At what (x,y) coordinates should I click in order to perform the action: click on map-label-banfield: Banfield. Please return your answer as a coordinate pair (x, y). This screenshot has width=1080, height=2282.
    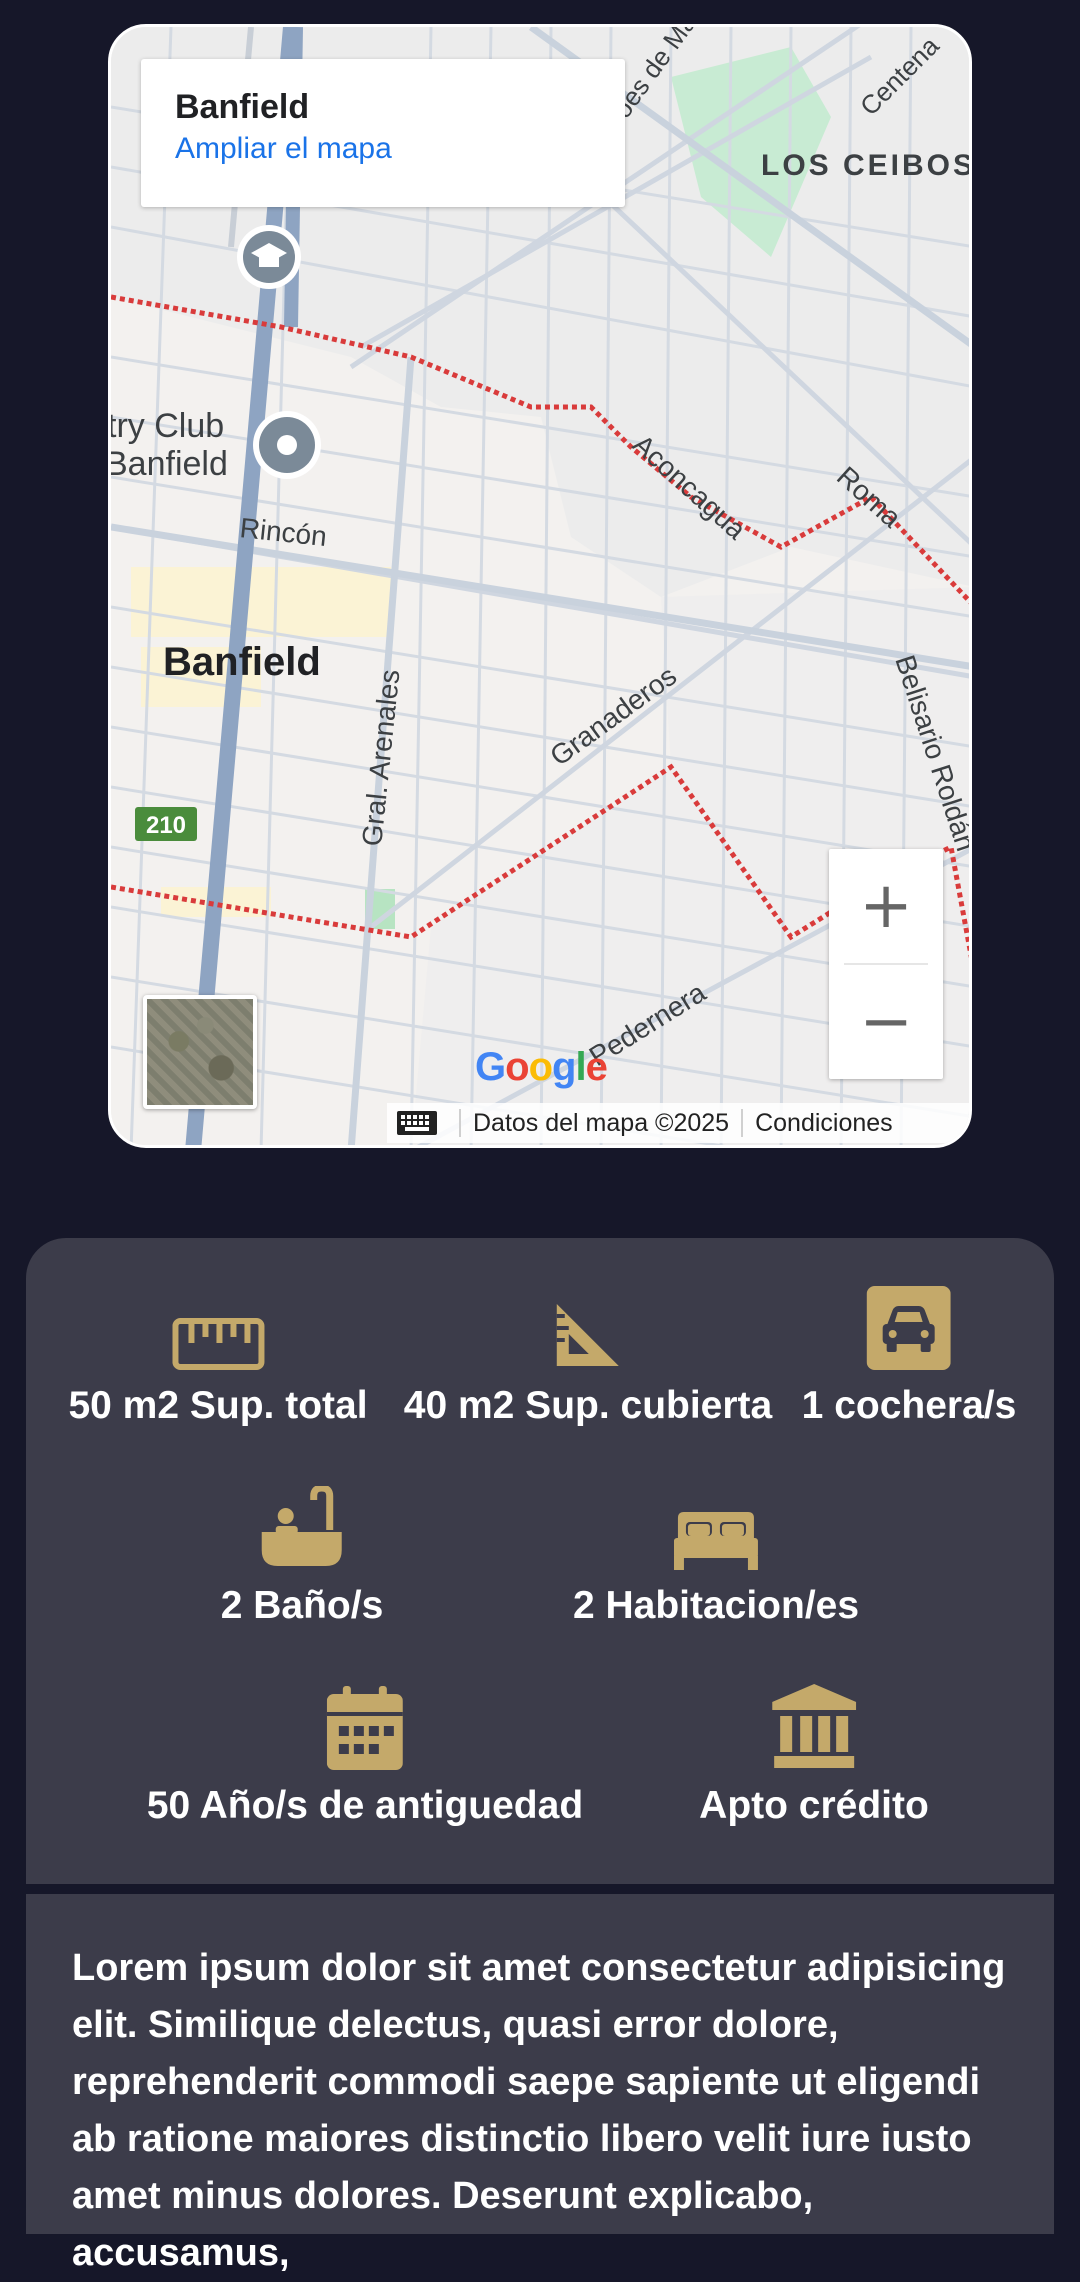
    Looking at the image, I should click on (242, 662).